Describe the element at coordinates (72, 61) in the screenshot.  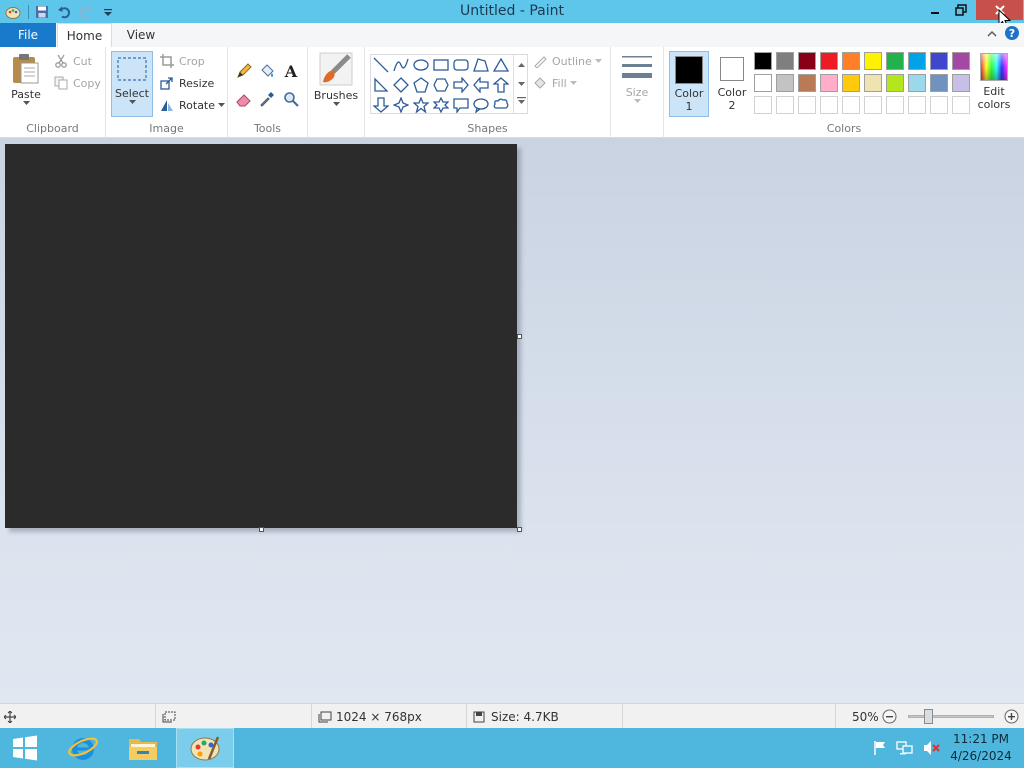
I see `cut-button: Cut` at that location.